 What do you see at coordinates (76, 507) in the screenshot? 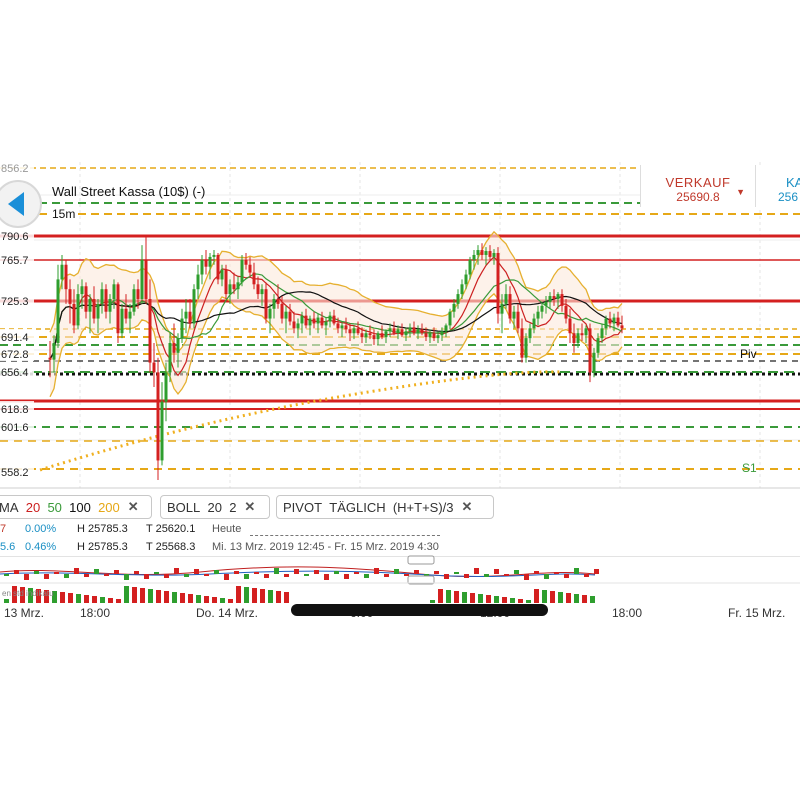
I see `ma-indicator-chip: MA 20 50 100 200 ✕` at bounding box center [76, 507].